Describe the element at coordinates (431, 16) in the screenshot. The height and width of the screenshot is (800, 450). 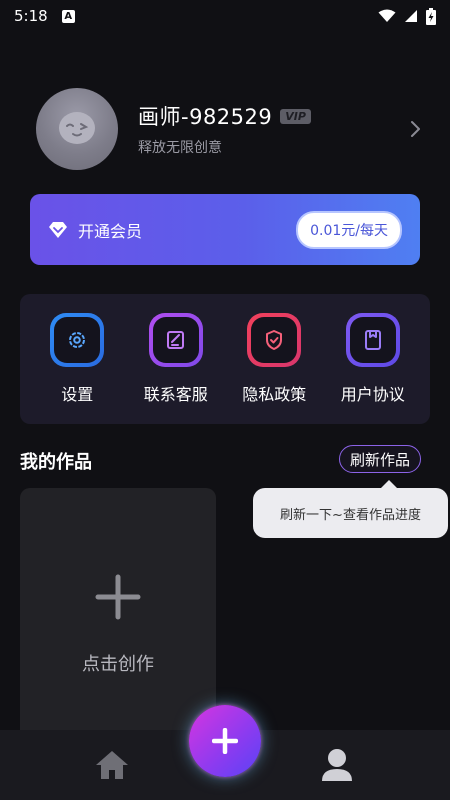
I see `battery-charging-icon` at that location.